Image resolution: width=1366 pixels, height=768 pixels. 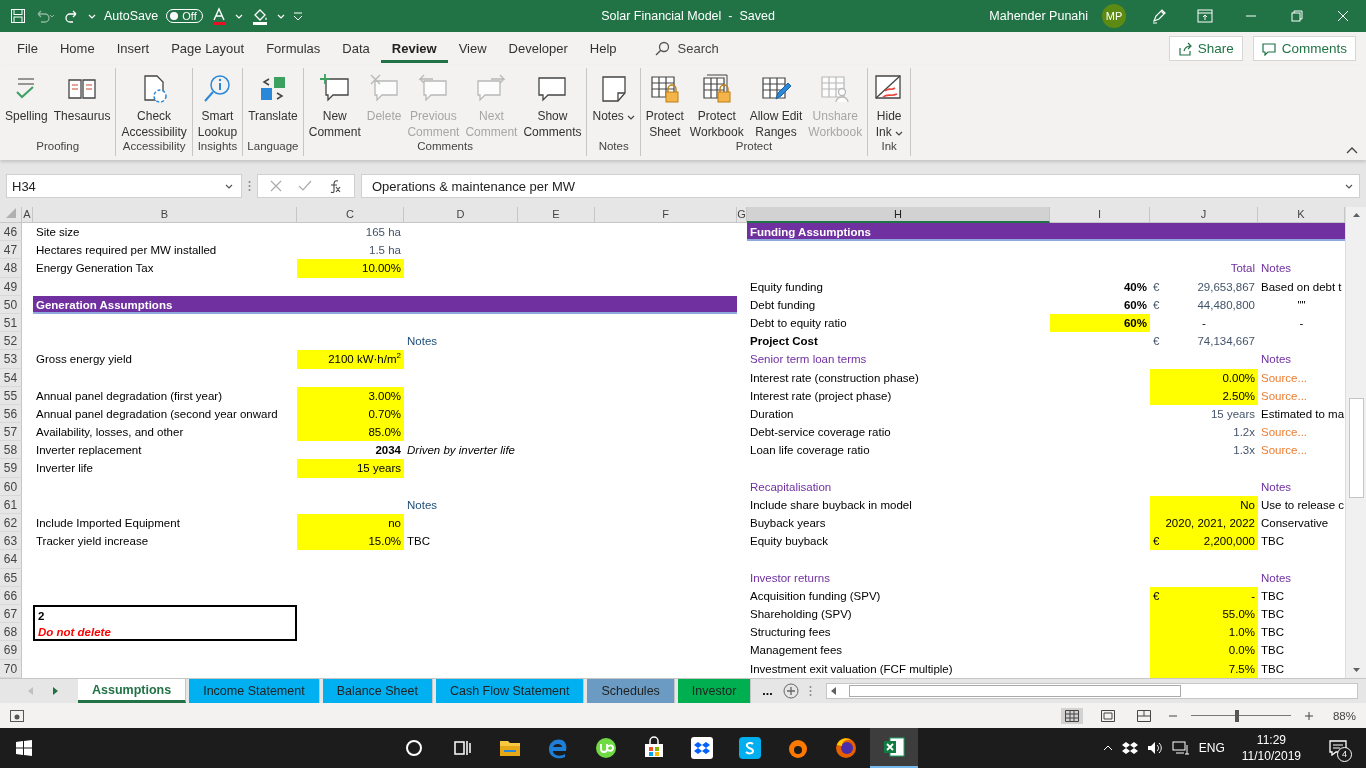 What do you see at coordinates (613, 96) in the screenshot?
I see `ribbon-button: Notes` at bounding box center [613, 96].